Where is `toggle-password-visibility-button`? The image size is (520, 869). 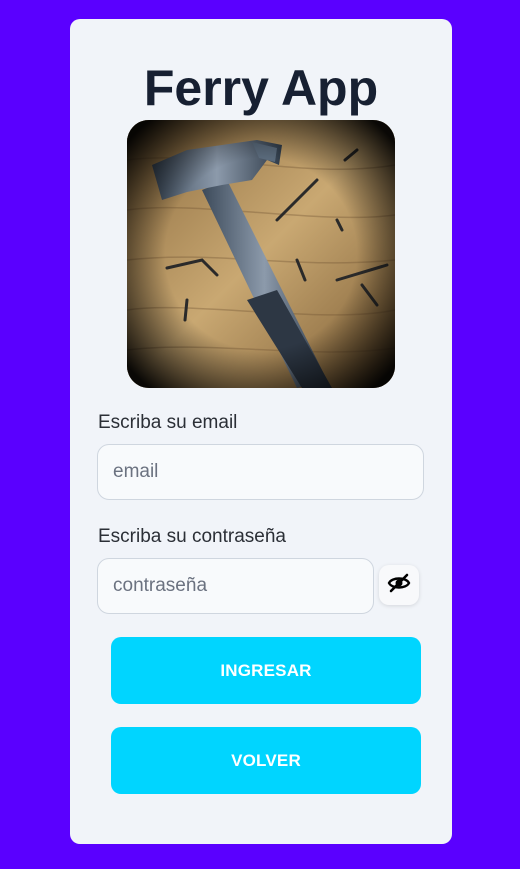 toggle-password-visibility-button is located at coordinates (399, 585).